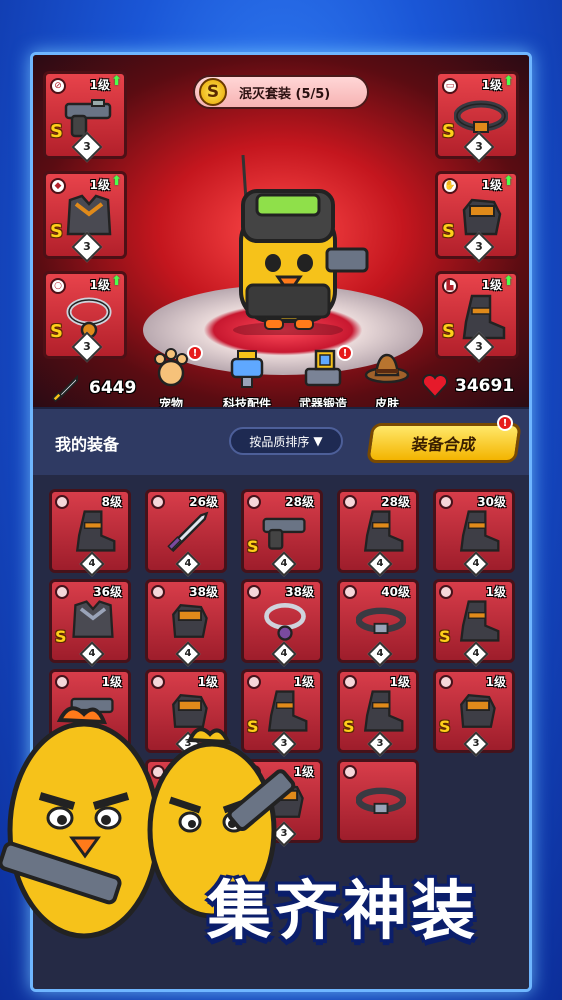  What do you see at coordinates (58, 286) in the screenshot?
I see `necklace-slot-icon: ○` at bounding box center [58, 286].